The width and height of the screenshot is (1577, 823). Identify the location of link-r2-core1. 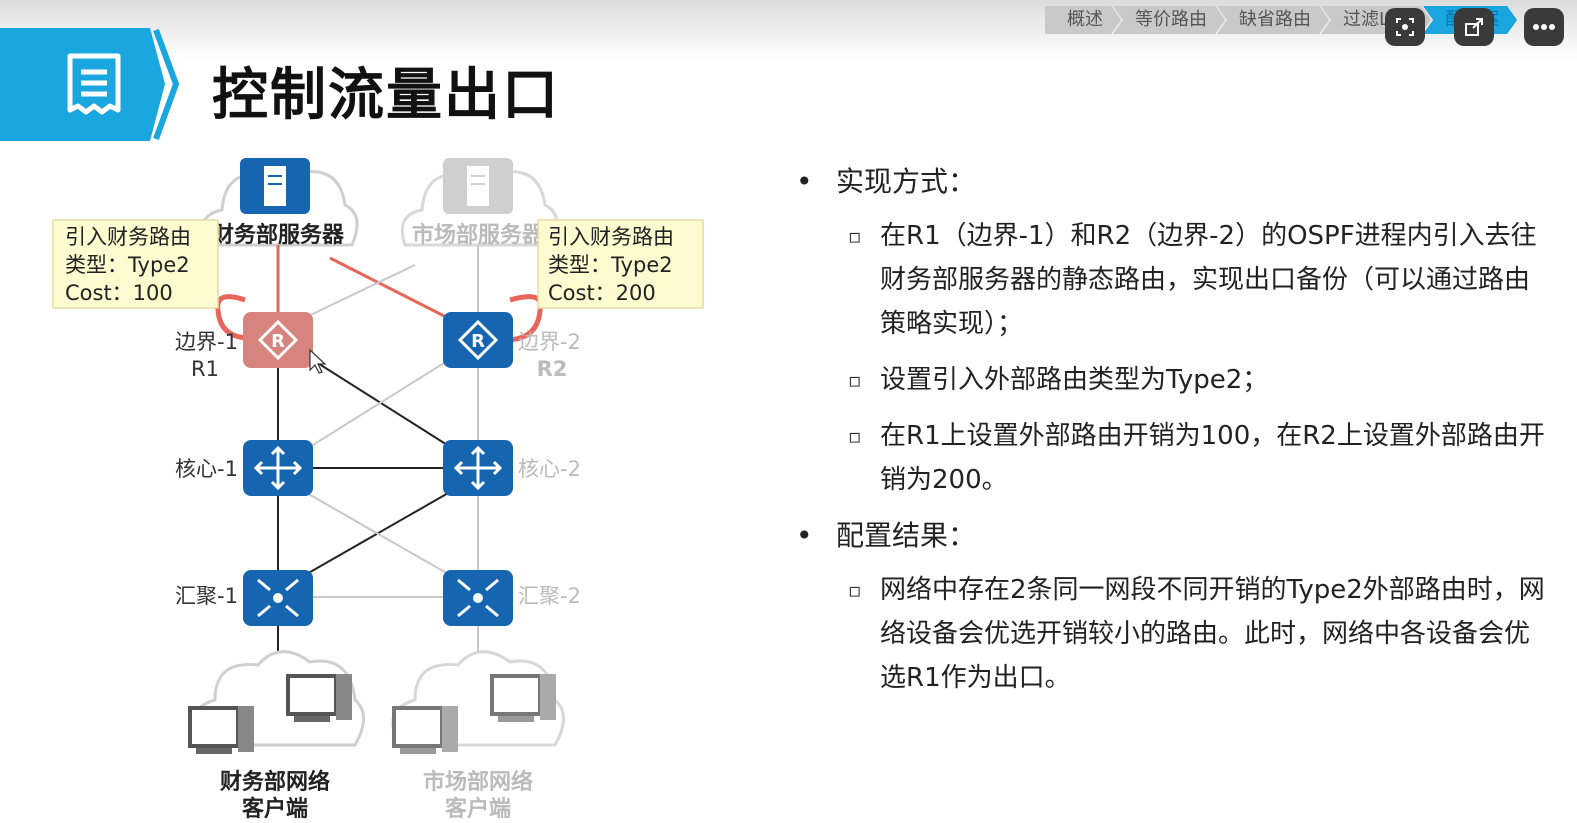
(378, 404).